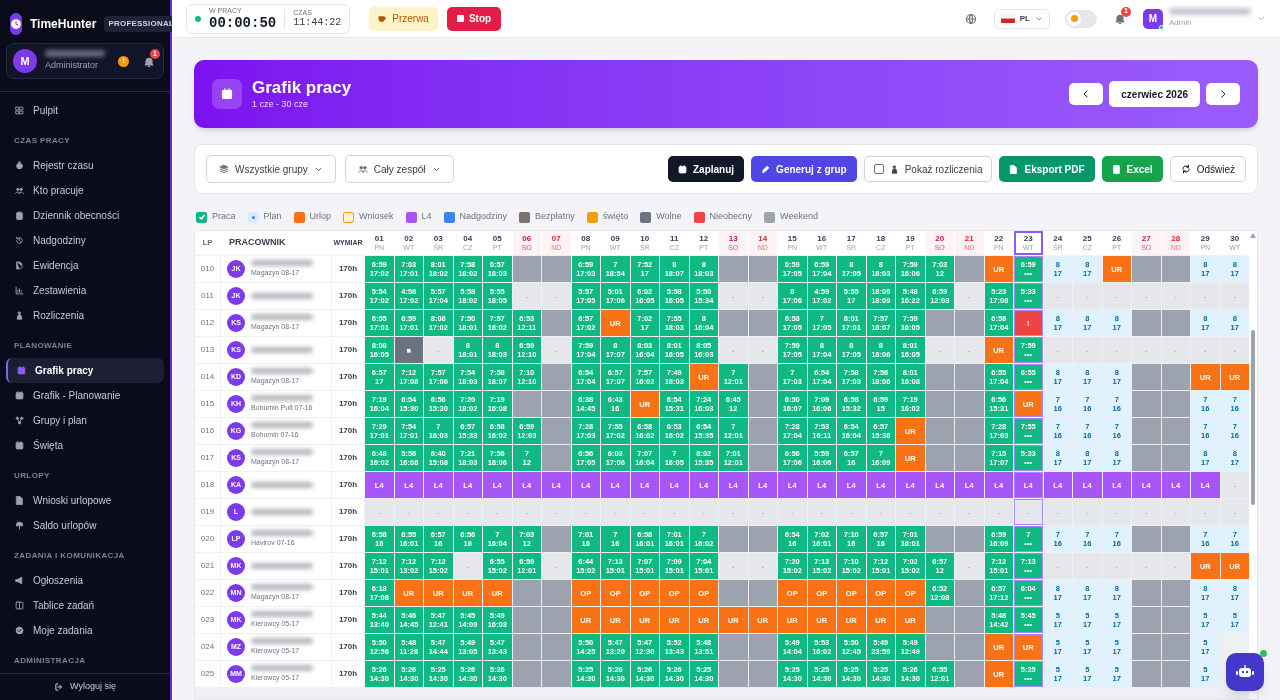  Describe the element at coordinates (85, 240) in the screenshot. I see `nav-item: Nadgodziny` at that location.